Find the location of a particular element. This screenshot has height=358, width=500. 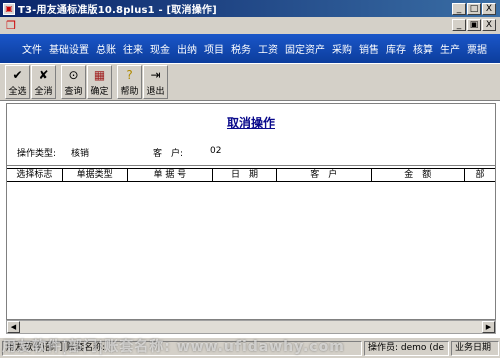

window-controls: _ □ X is located at coordinates (474, 8).